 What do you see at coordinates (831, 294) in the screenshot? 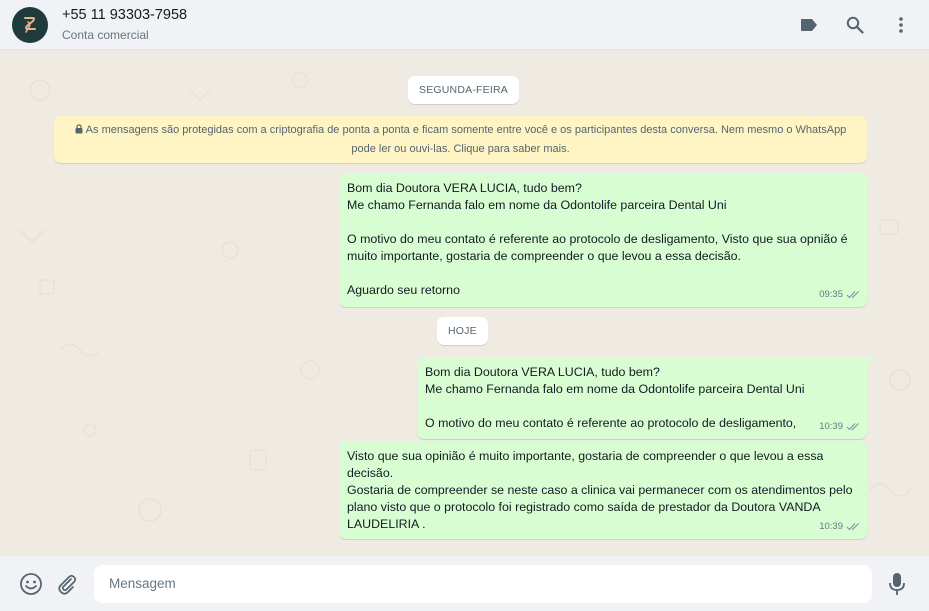
I see `message-time: 09:35` at bounding box center [831, 294].